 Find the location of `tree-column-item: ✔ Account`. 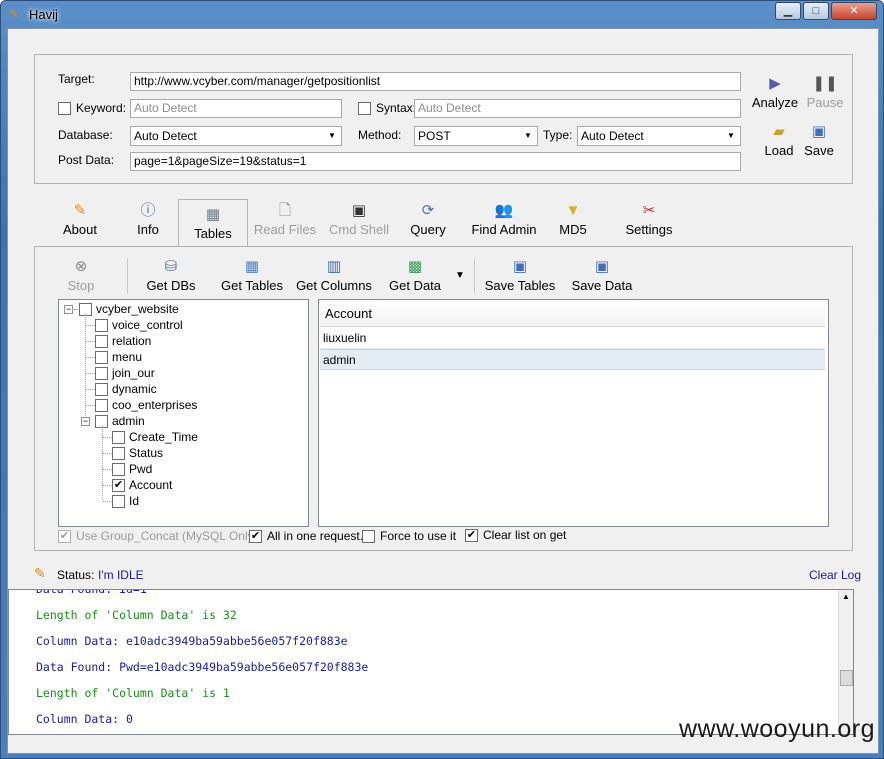

tree-column-item: ✔ Account is located at coordinates (142, 485).